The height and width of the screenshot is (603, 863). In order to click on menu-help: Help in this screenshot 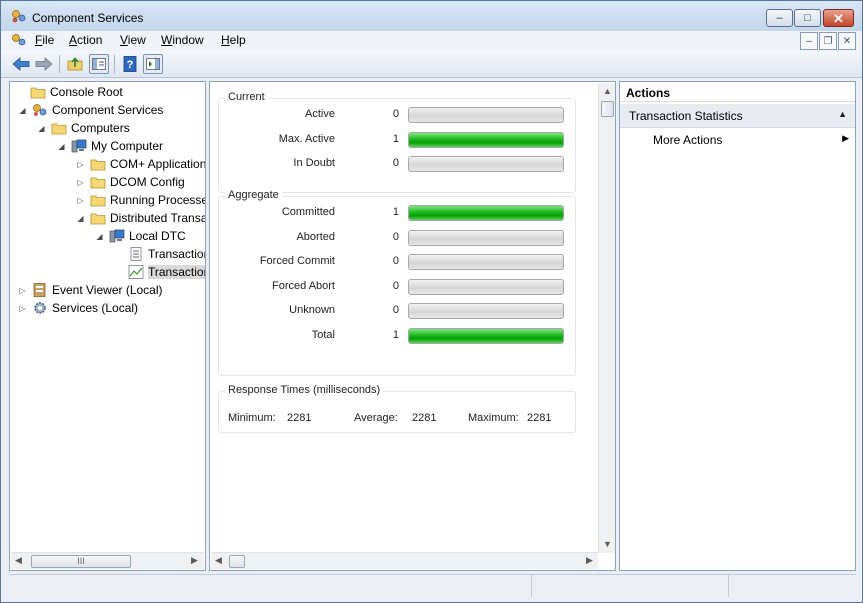, I will do `click(233, 40)`.